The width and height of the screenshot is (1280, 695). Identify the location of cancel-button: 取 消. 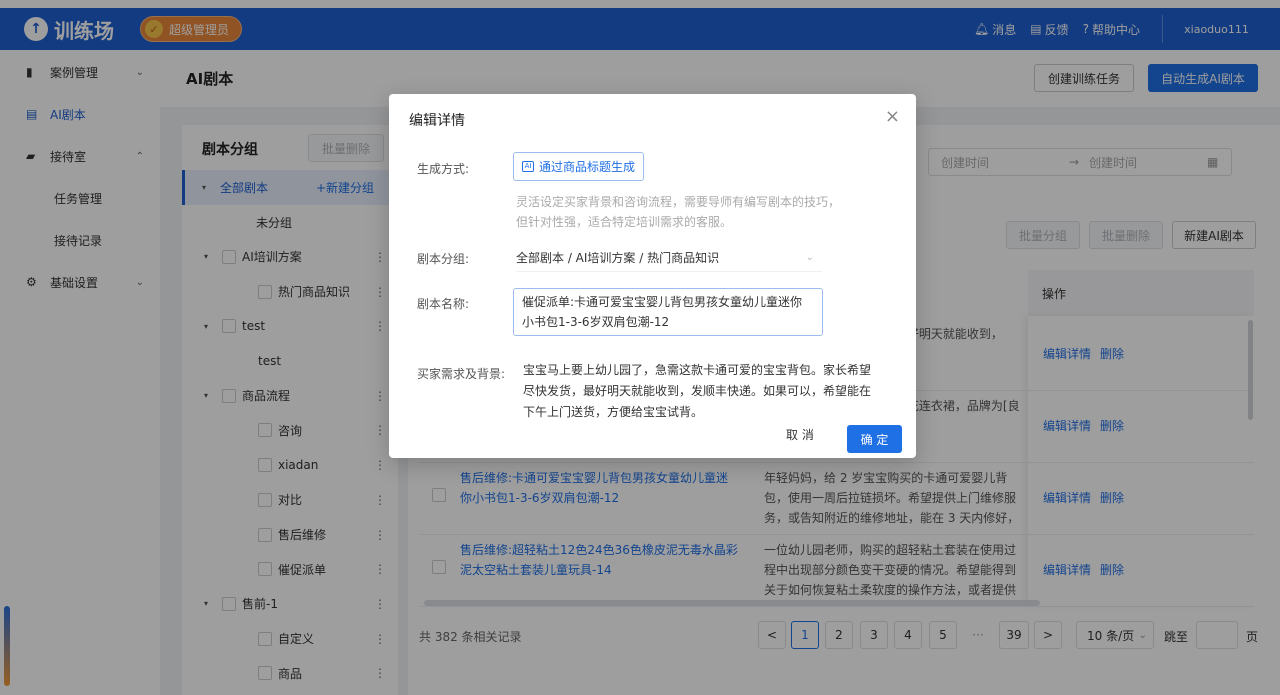
(800, 434).